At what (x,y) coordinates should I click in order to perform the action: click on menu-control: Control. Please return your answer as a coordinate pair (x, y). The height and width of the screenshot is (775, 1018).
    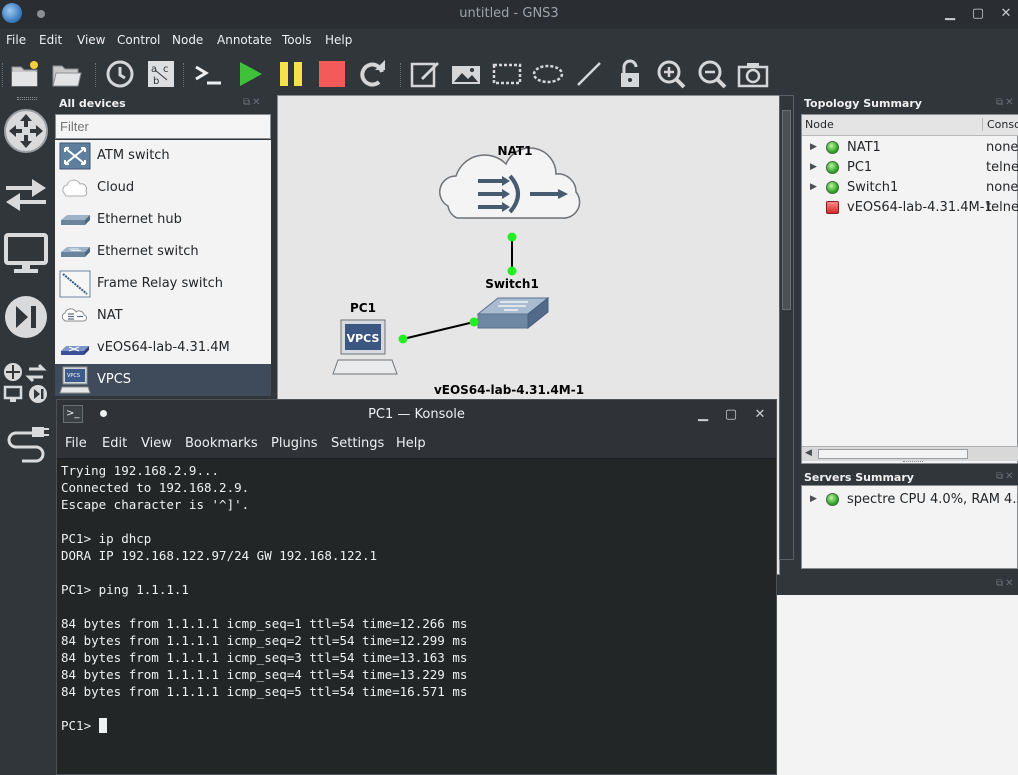
    Looking at the image, I should click on (138, 40).